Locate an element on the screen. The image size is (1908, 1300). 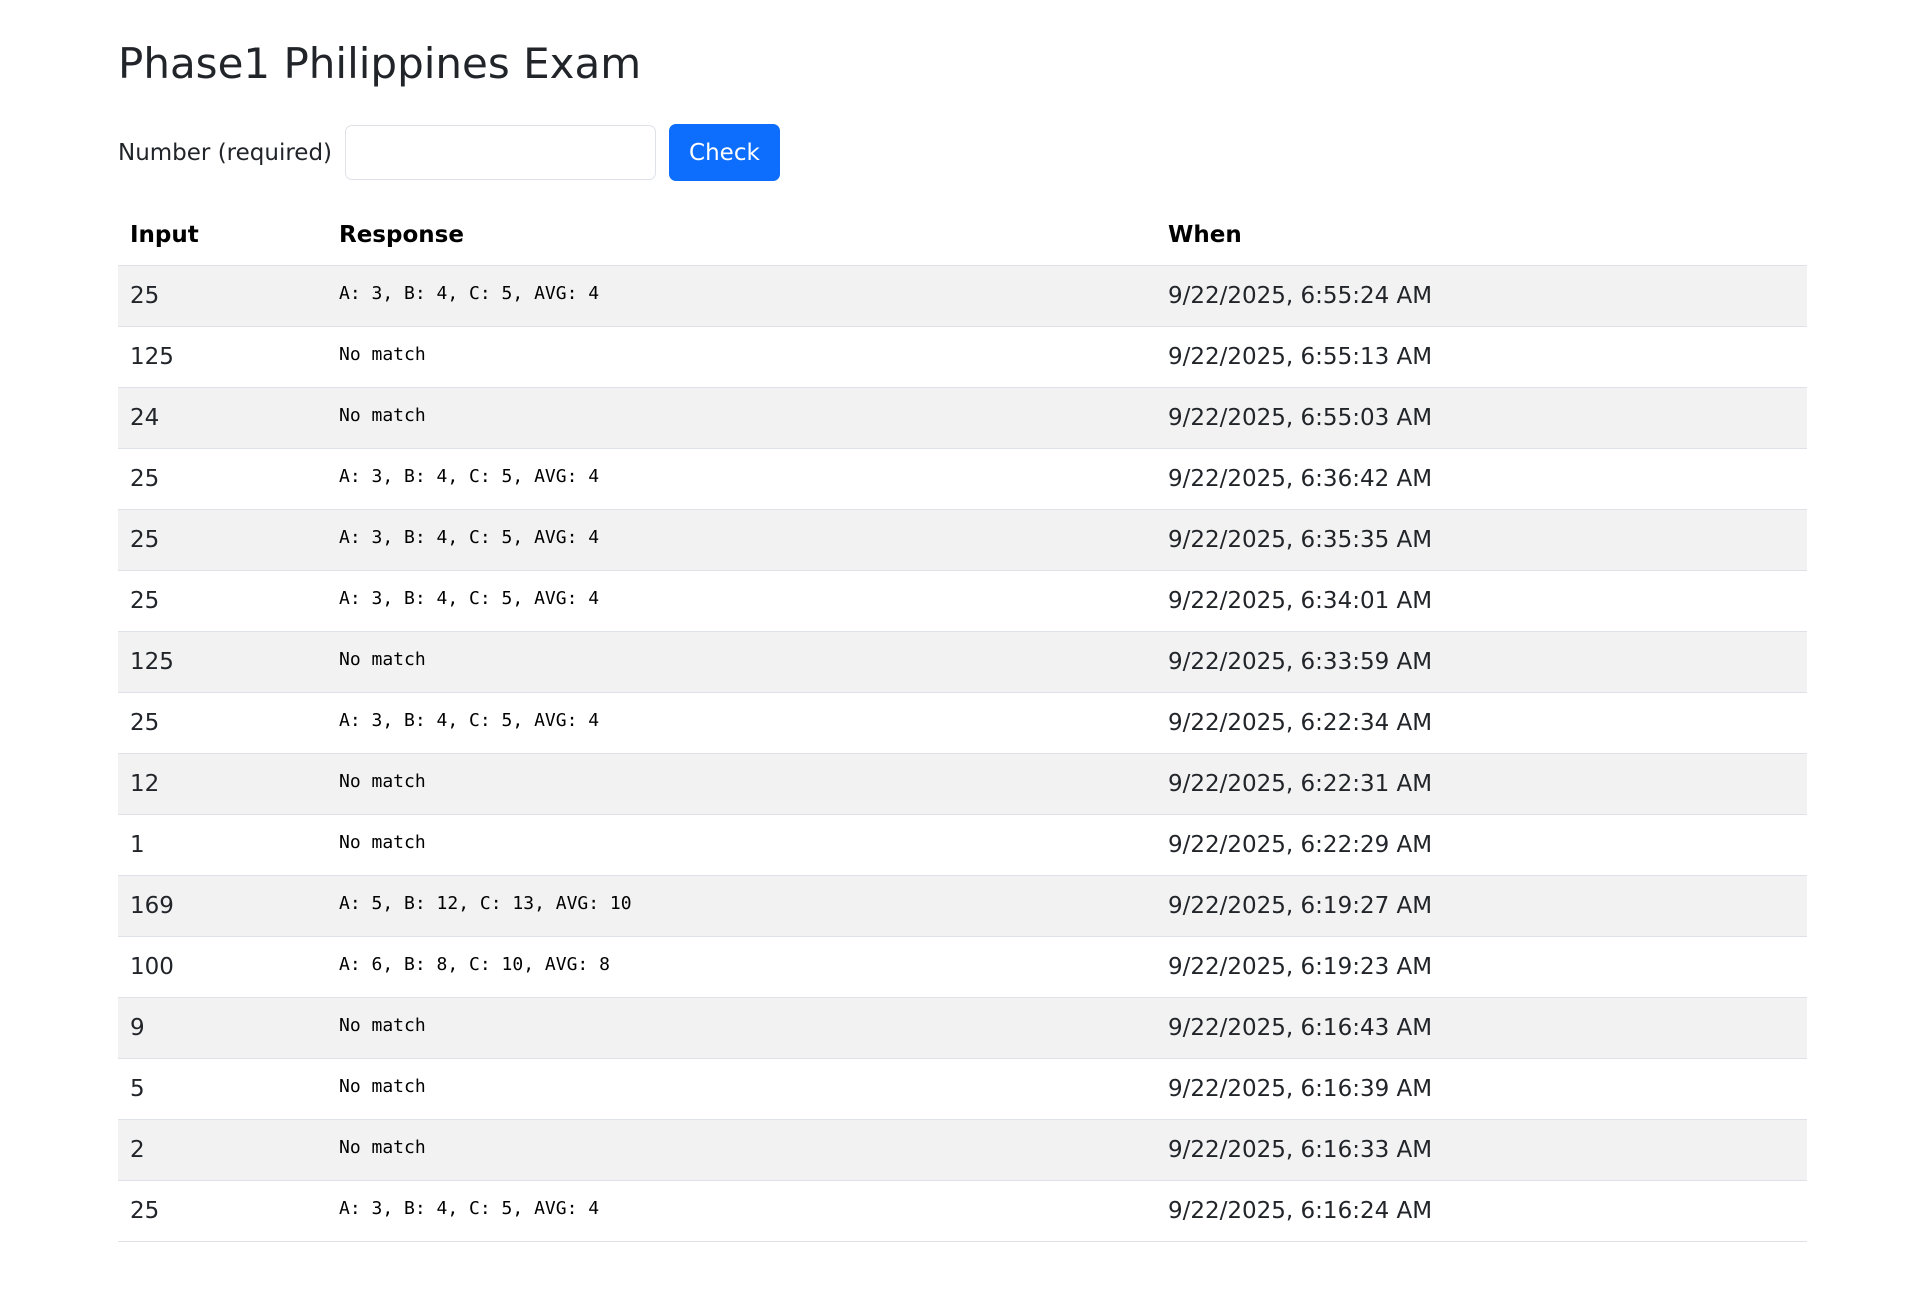
input-cell: 2 is located at coordinates (222, 1150).